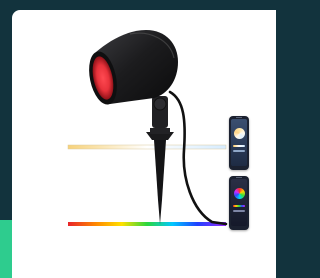 The width and height of the screenshot is (320, 278). Describe the element at coordinates (147, 147) in the screenshot. I see `white-light-band` at that location.